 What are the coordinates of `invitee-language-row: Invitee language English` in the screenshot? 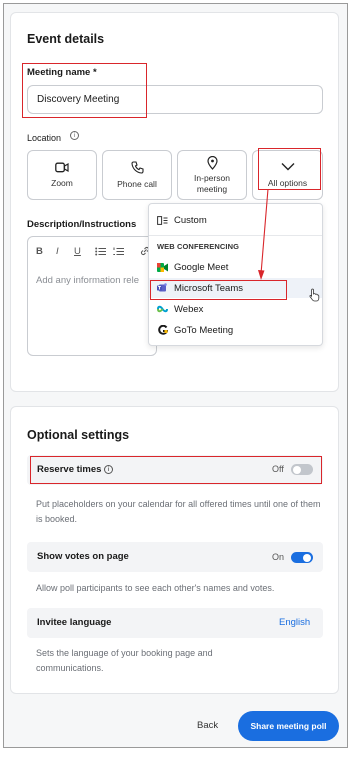 It's located at (175, 623).